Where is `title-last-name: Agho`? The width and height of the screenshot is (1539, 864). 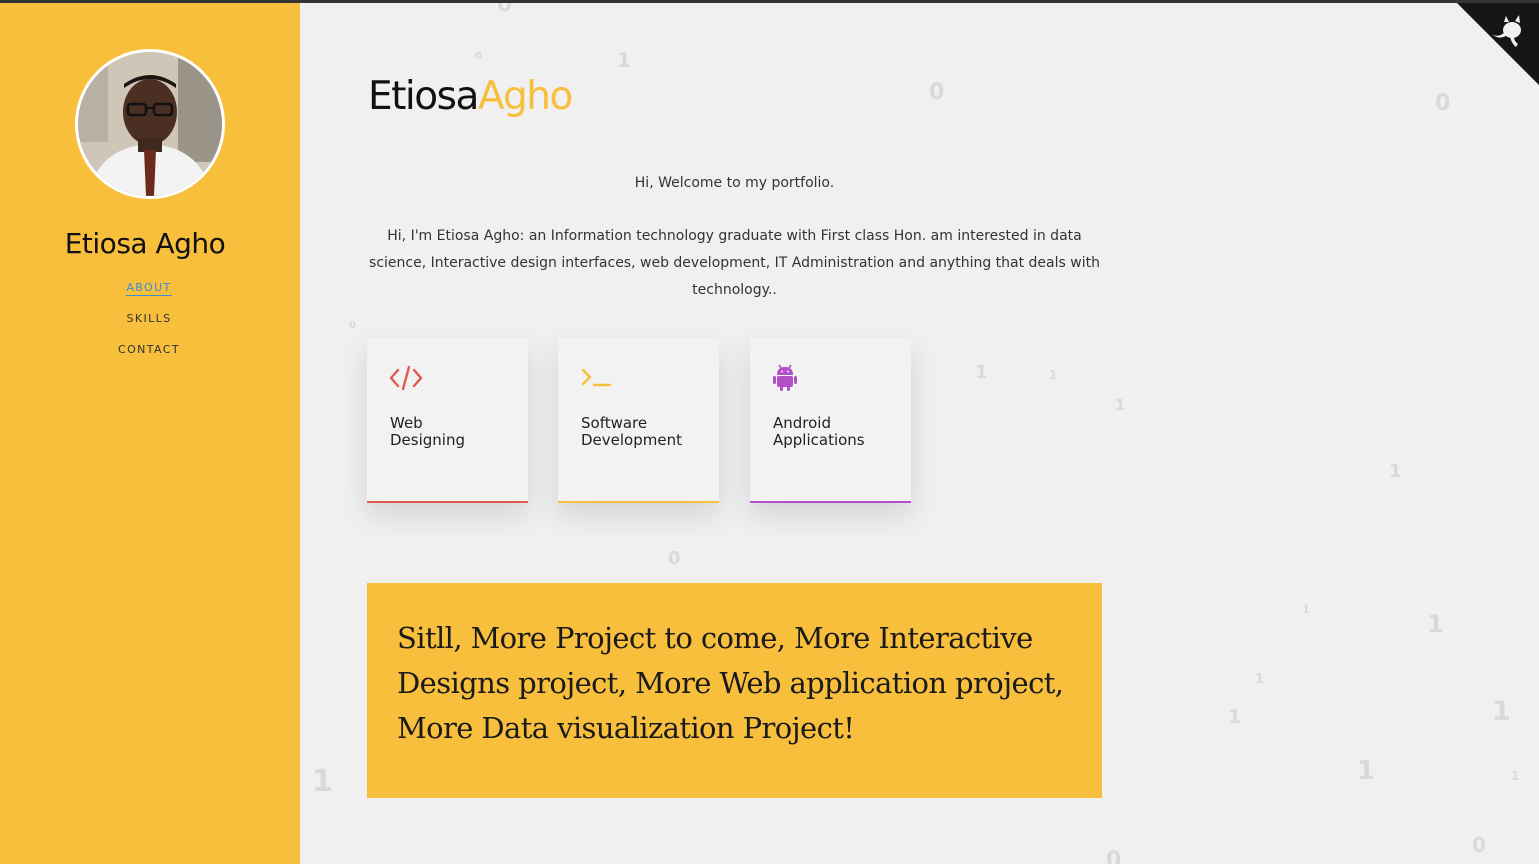 title-last-name: Agho is located at coordinates (525, 96).